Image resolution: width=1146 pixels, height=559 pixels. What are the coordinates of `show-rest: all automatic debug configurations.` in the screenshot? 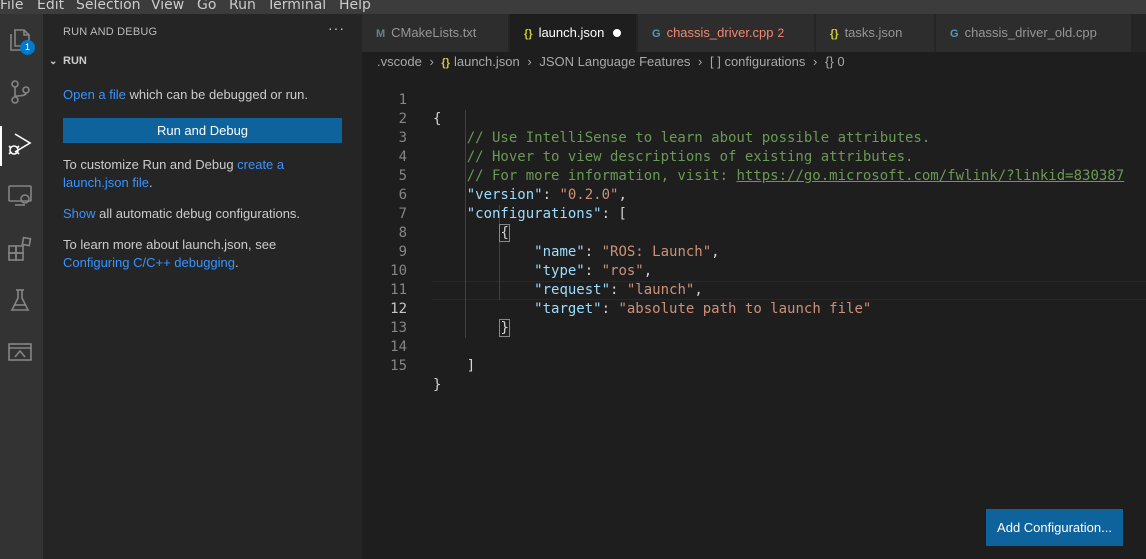 It's located at (198, 213).